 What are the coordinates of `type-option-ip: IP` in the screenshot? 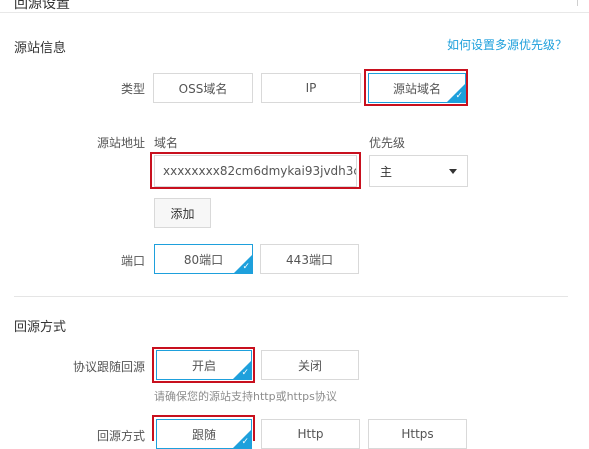 It's located at (311, 88).